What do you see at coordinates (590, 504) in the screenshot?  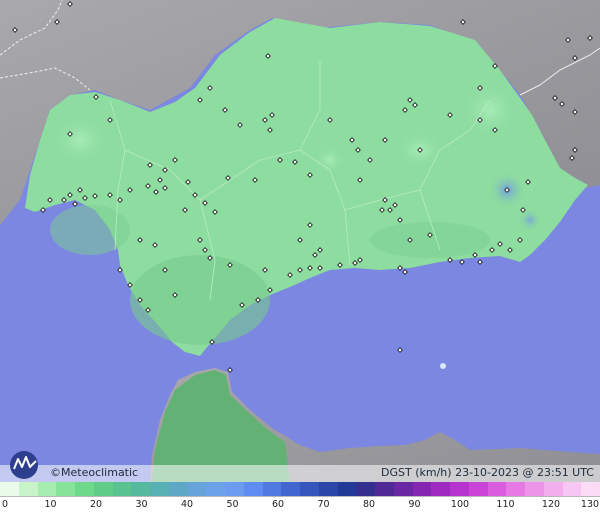 I see `legend-tick-label: 130` at bounding box center [590, 504].